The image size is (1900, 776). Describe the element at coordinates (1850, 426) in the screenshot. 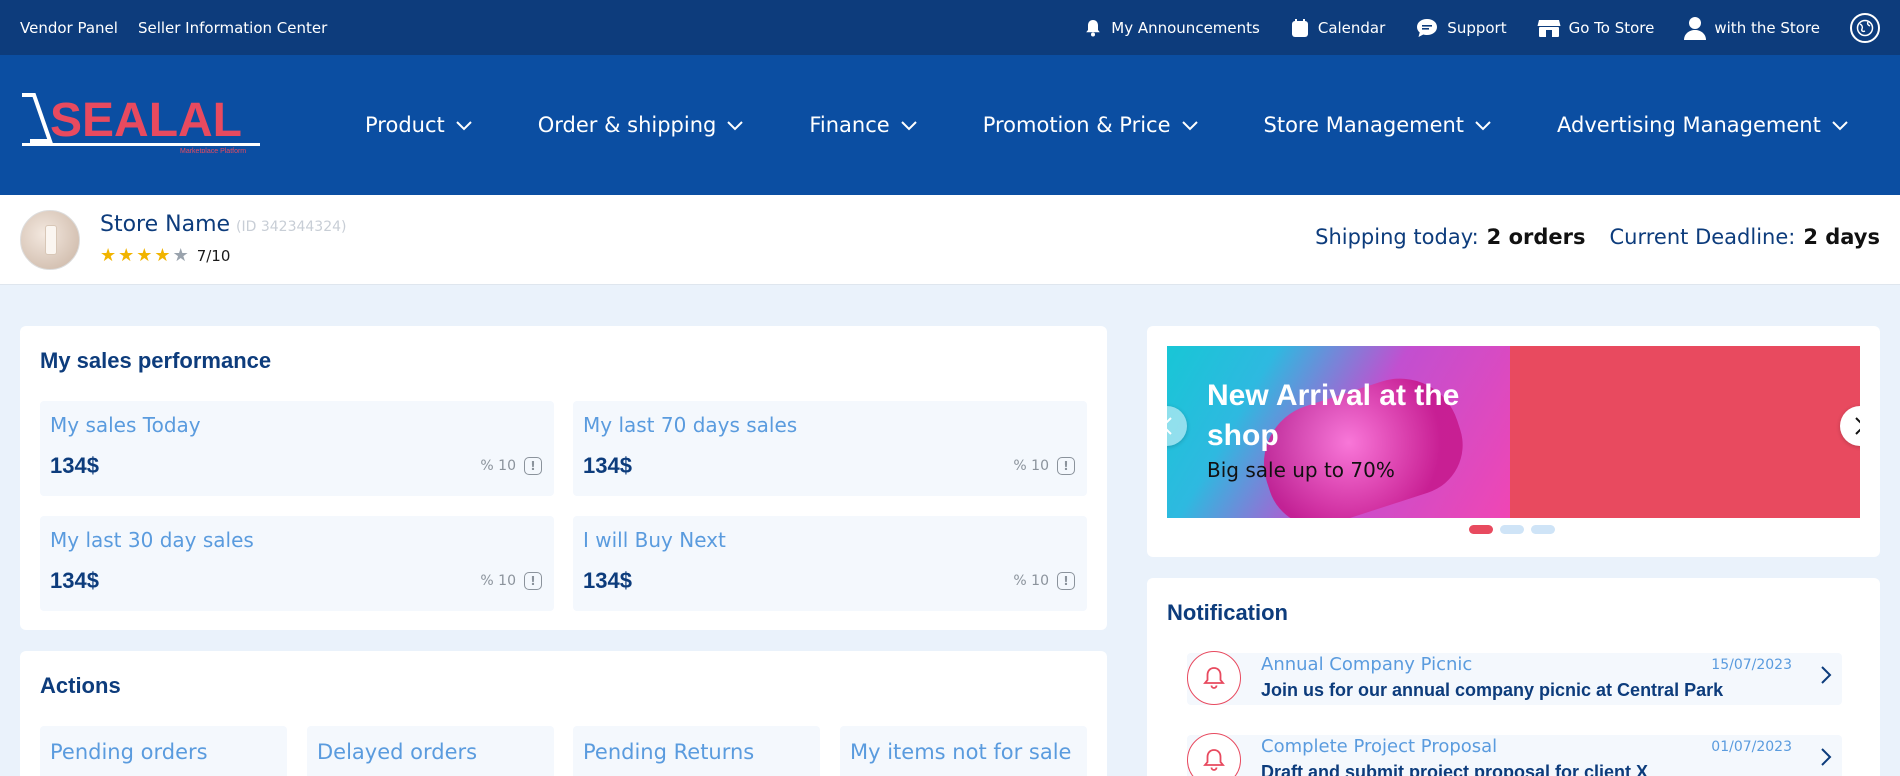

I see `carousel-next-button` at that location.